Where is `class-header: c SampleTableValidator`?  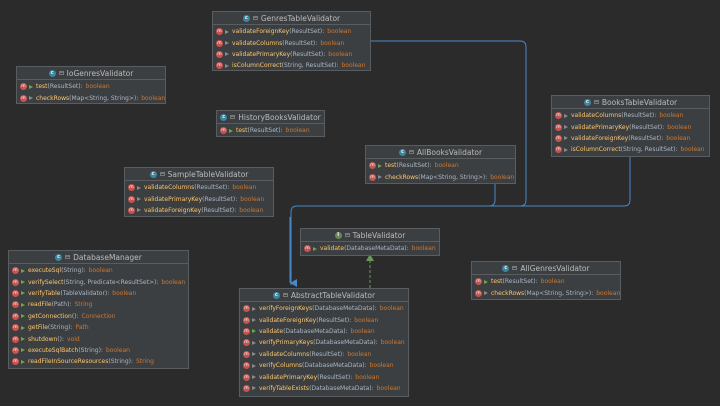
class-header: c SampleTableValidator is located at coordinates (199, 174).